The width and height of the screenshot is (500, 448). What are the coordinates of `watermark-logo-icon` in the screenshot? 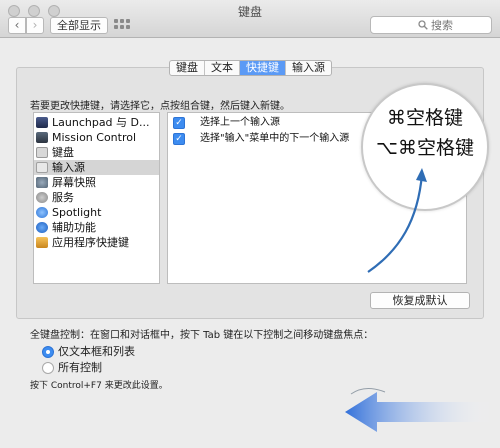 It's located at (420, 410).